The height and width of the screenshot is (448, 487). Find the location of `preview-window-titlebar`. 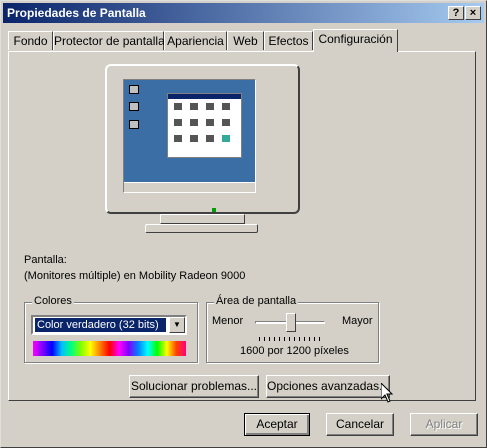

preview-window-titlebar is located at coordinates (204, 96).